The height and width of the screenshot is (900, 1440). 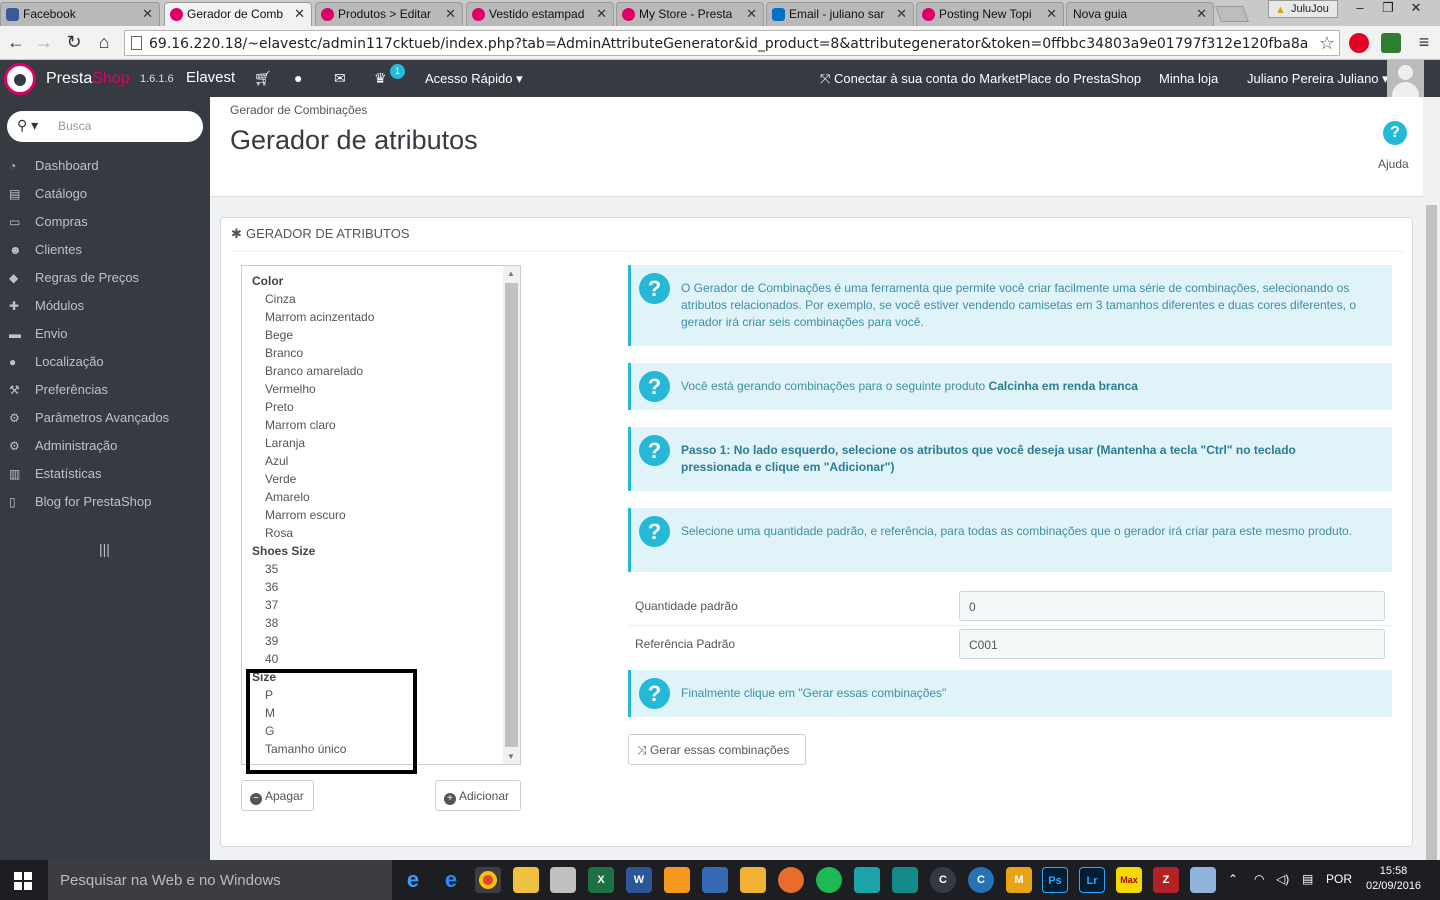 What do you see at coordinates (1395, 133) in the screenshot?
I see `help-icon: ?` at bounding box center [1395, 133].